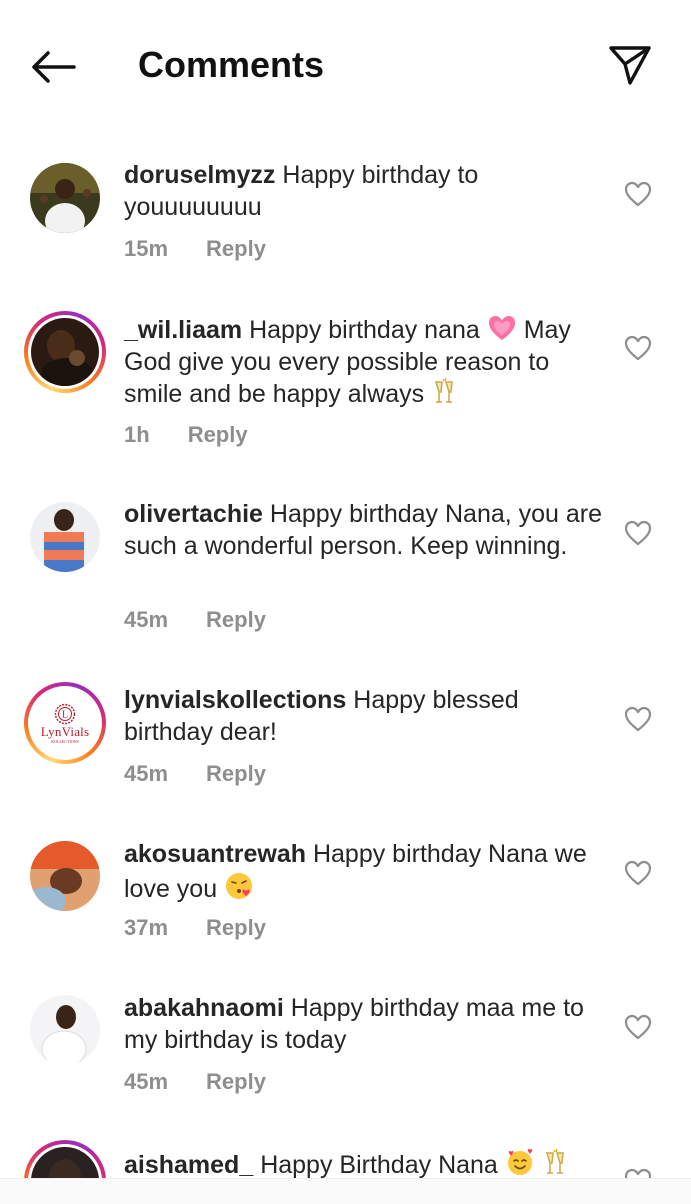 Image resolution: width=691 pixels, height=1204 pixels. Describe the element at coordinates (65, 1162) in the screenshot. I see `avatar-photo` at that location.